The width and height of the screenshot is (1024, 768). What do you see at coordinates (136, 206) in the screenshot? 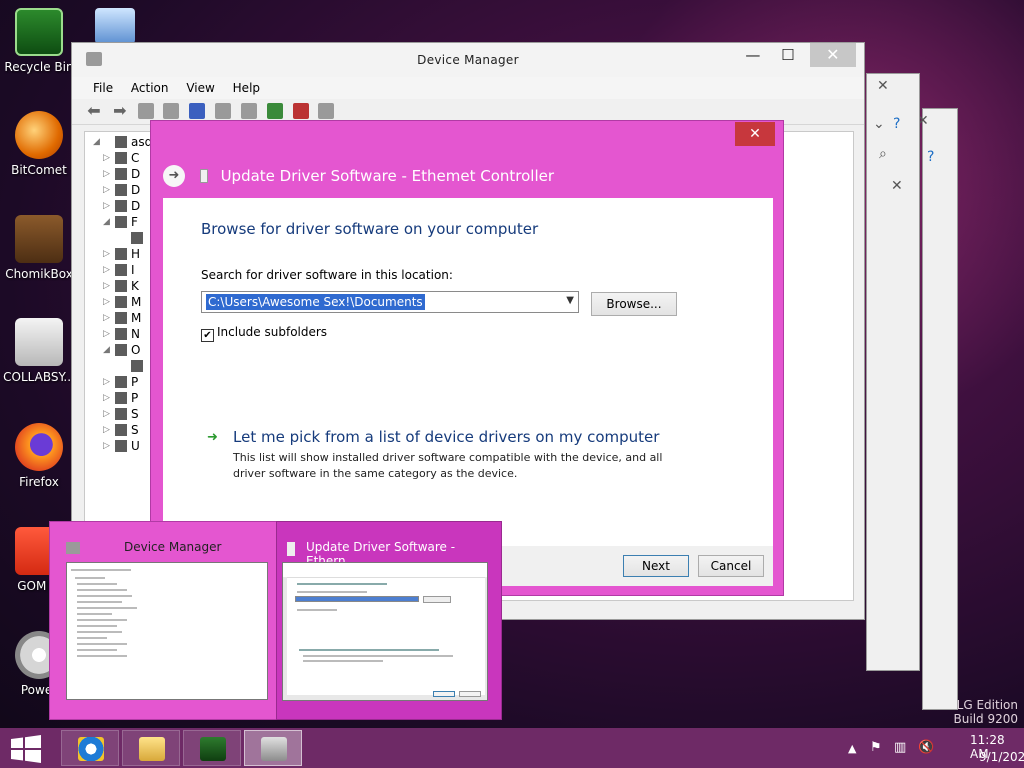
I see `tree-item-label: D` at bounding box center [136, 206].